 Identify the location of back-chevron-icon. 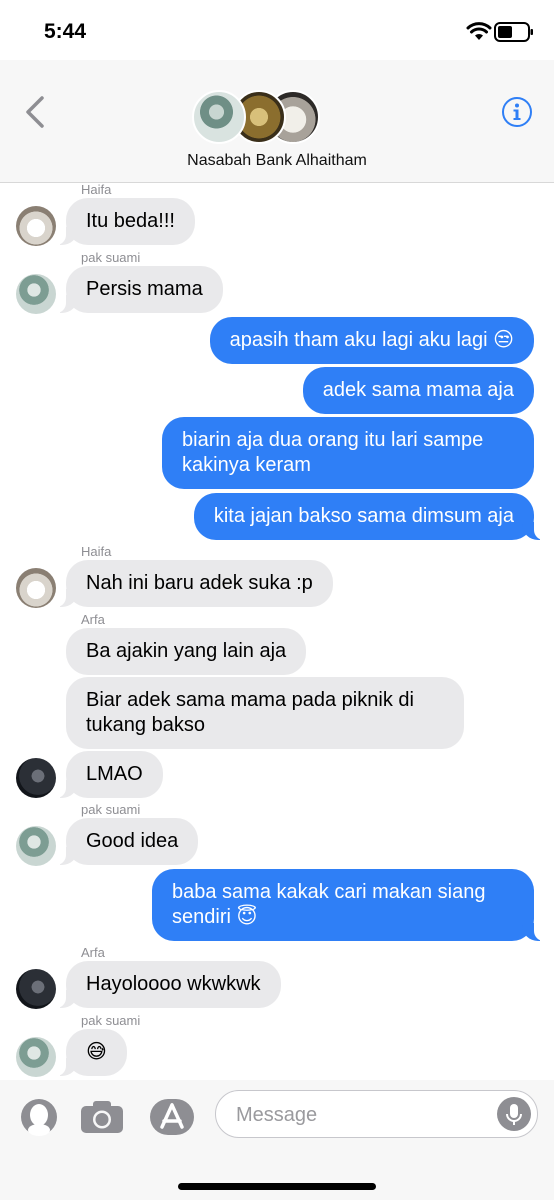
(37, 112).